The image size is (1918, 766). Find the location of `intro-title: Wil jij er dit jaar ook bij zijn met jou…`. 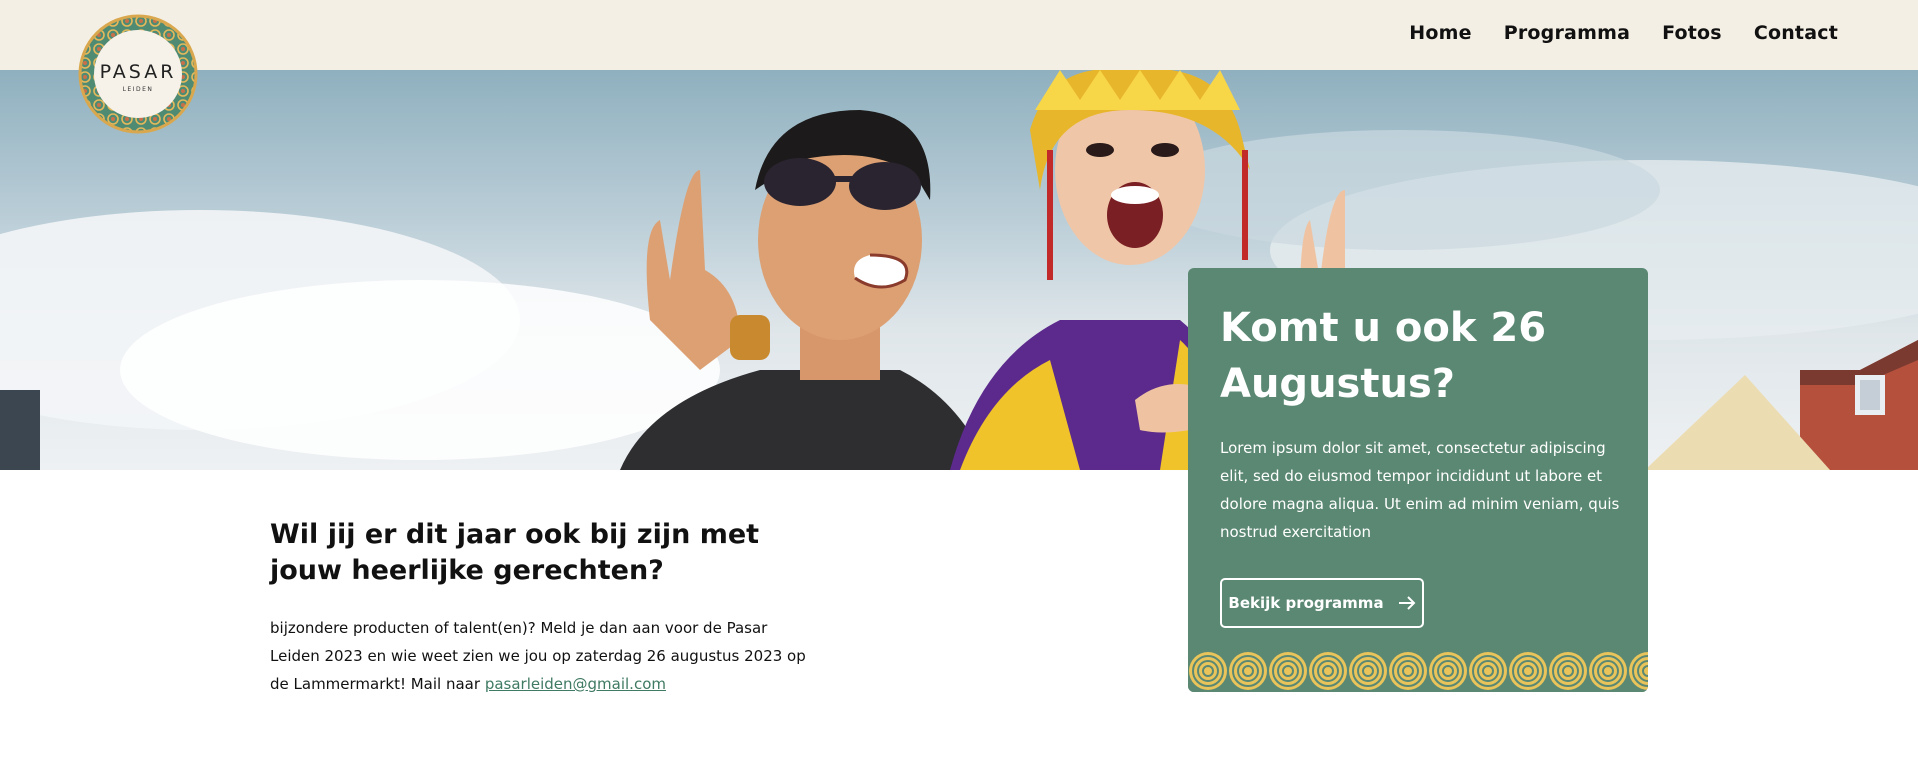

intro-title: Wil jij er dit jaar ook bij zijn met jou… is located at coordinates (515, 552).